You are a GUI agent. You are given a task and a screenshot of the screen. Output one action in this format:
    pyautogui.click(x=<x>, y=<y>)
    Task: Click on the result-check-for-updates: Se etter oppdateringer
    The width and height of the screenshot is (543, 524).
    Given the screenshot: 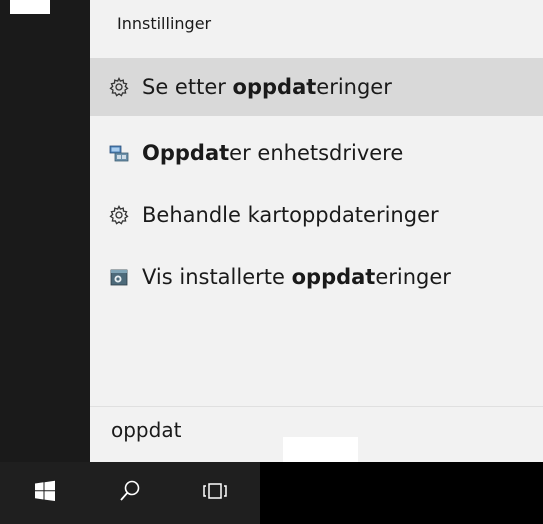 What is the action you would take?
    pyautogui.click(x=316, y=87)
    